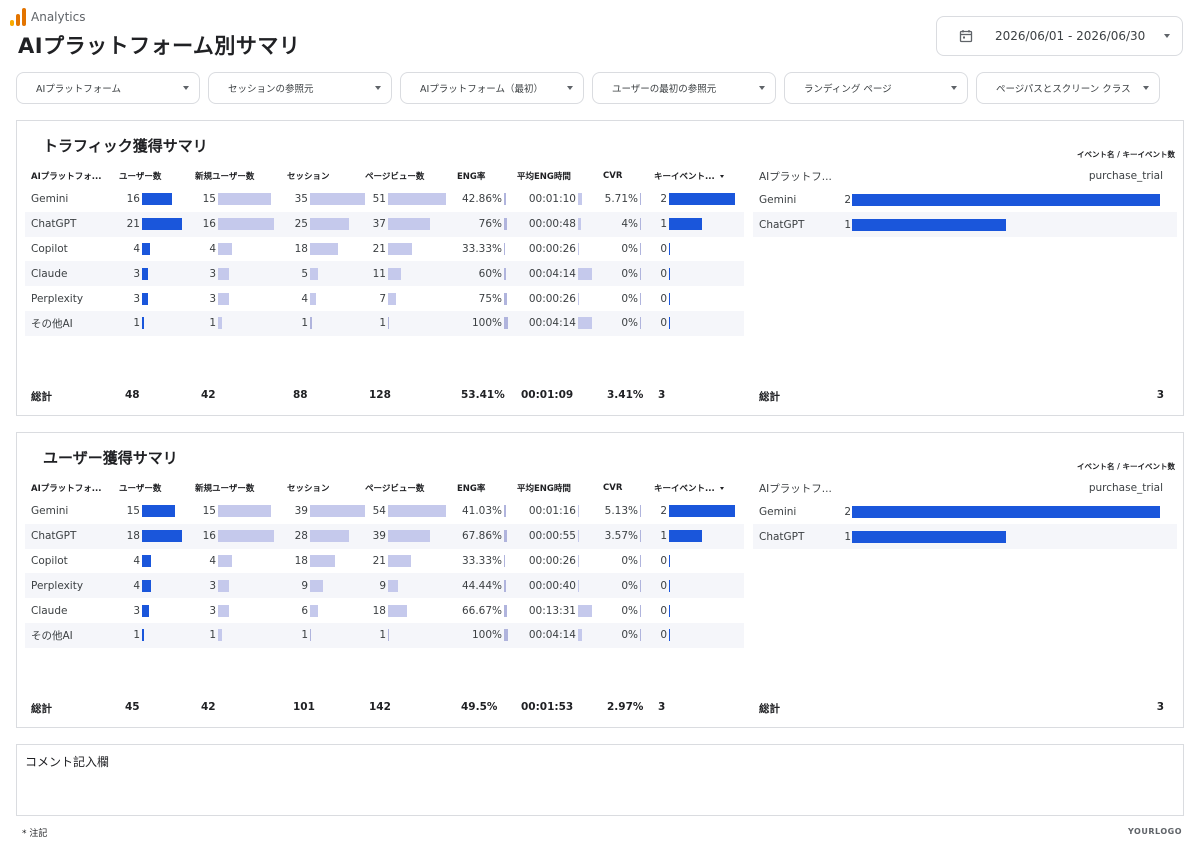 The image size is (1200, 848). Describe the element at coordinates (1059, 36) in the screenshot. I see `date-range-picker: 2026/06/01 - 2026/06/30` at that location.